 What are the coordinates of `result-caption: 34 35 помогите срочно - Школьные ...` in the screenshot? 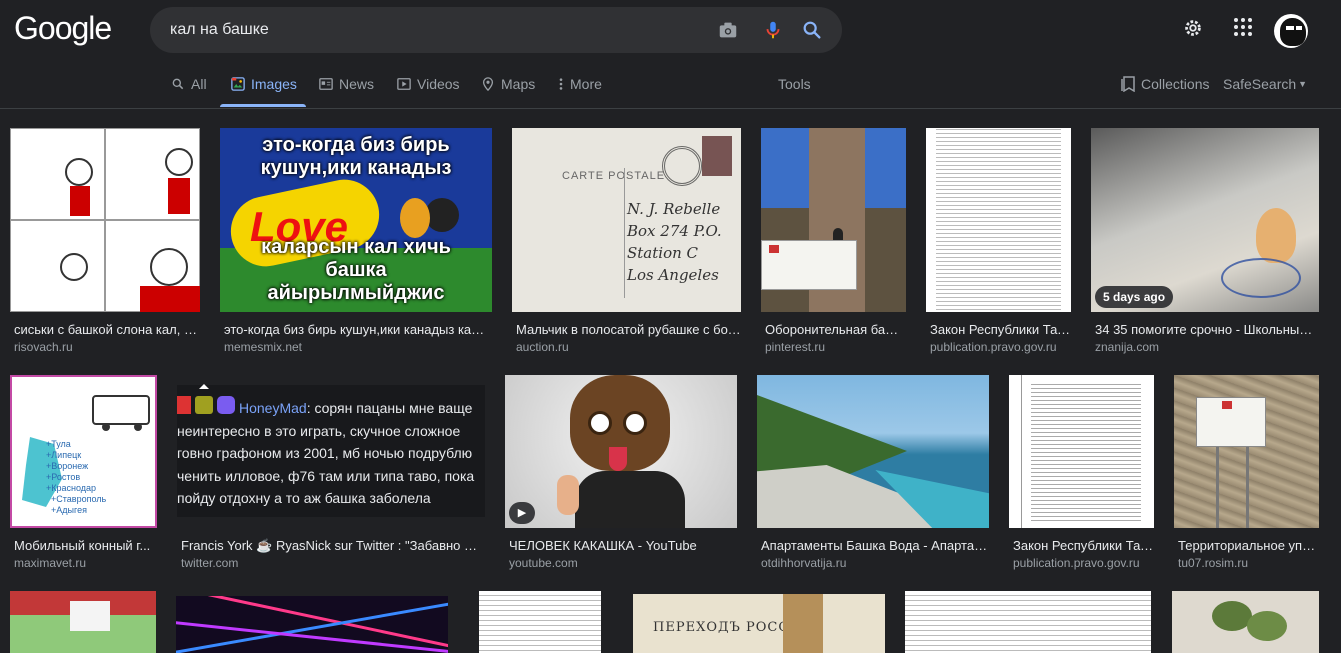 It's located at (1207, 329).